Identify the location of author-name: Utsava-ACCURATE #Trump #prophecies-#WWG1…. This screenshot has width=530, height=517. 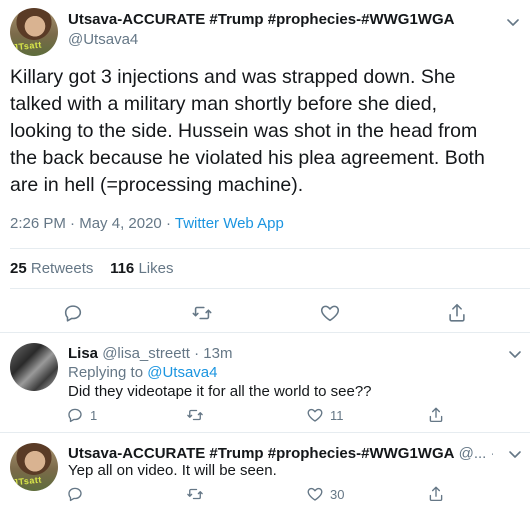
(261, 19).